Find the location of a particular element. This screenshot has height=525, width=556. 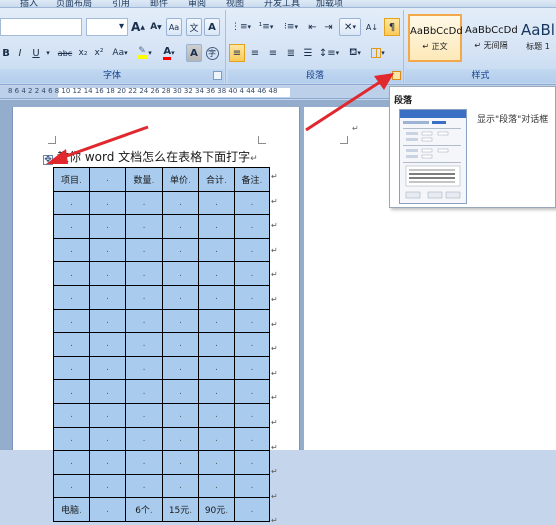

cell-text: 15元 is located at coordinates (179, 511).